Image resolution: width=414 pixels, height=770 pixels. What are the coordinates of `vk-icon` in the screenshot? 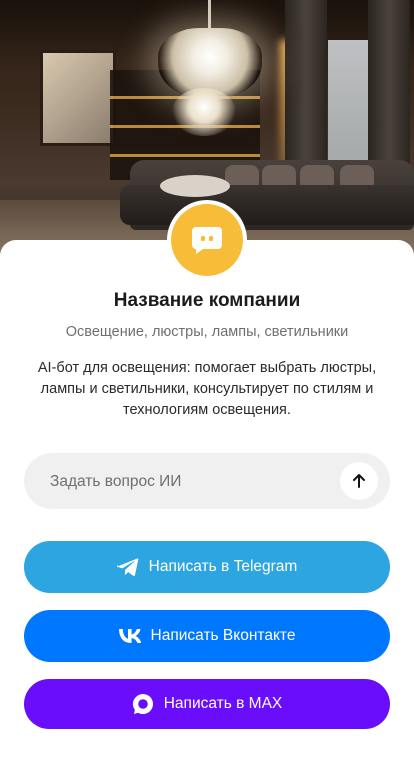 It's located at (129, 636).